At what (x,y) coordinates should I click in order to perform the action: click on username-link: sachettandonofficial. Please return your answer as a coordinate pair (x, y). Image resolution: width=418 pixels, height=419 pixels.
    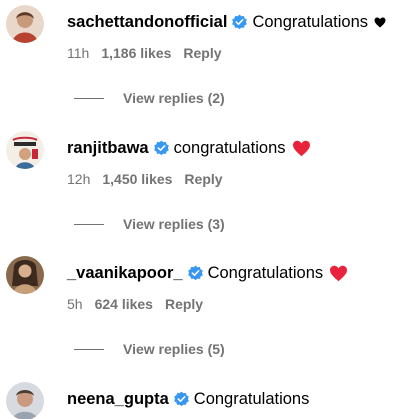
    Looking at the image, I should click on (147, 22).